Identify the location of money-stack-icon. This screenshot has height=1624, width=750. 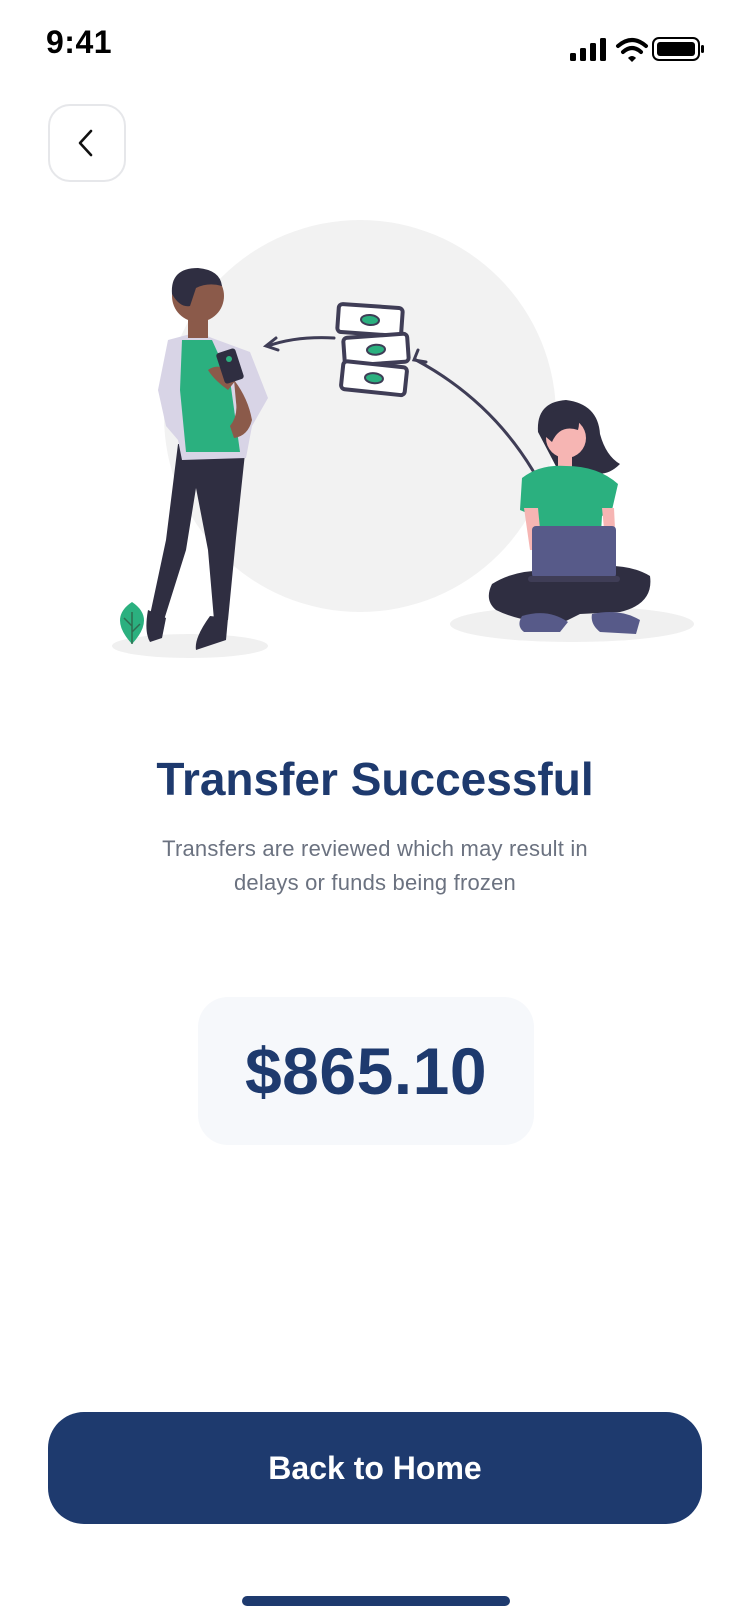
(373, 350).